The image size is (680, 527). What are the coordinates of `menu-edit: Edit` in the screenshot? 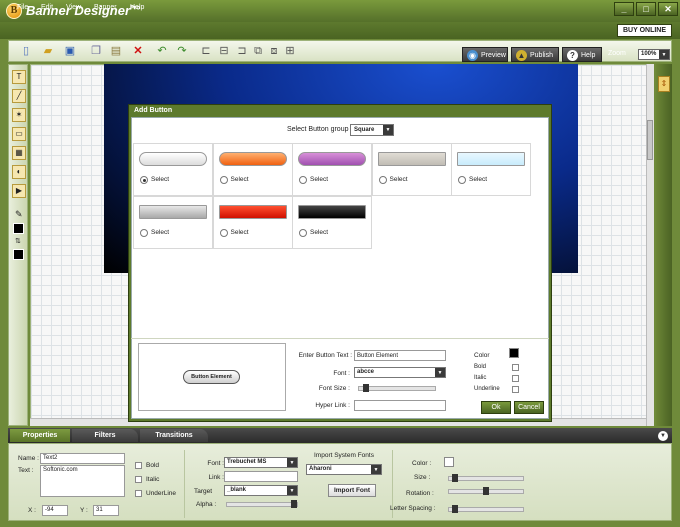 It's located at (47, 7).